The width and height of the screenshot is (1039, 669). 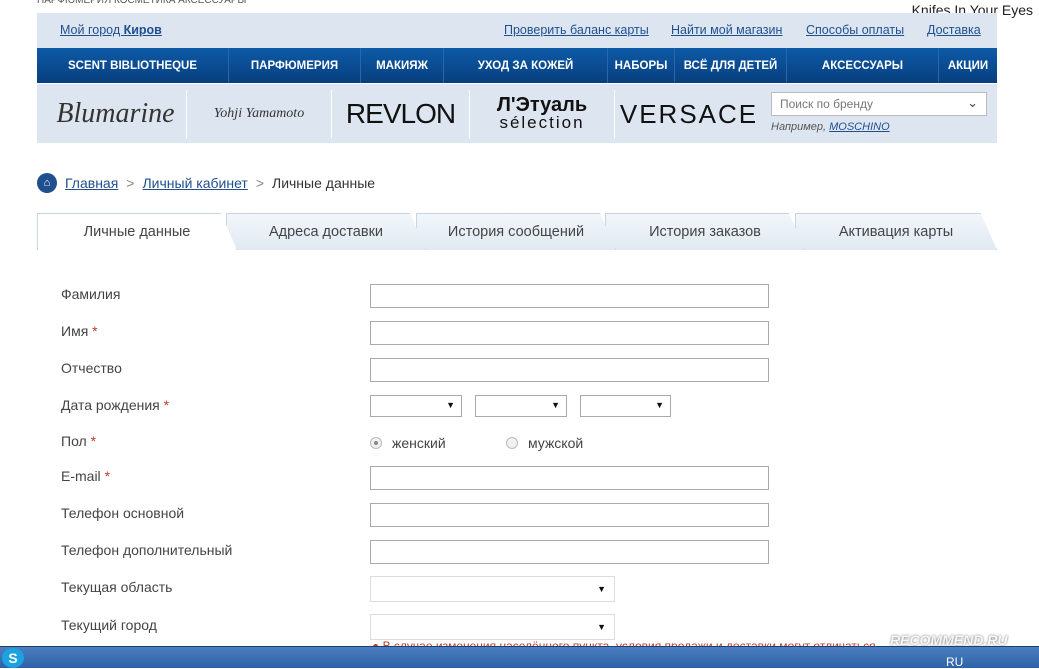 I want to click on nav-skincare: УХОД ЗА КОЖЕЙ, so click(x=526, y=65).